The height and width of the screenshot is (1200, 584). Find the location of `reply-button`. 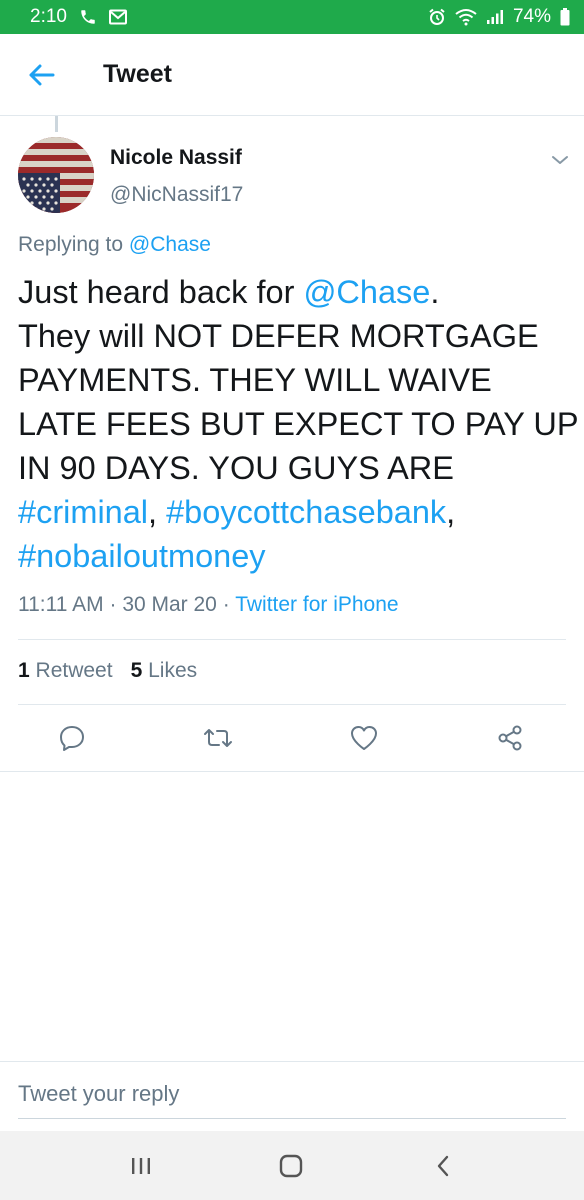

reply-button is located at coordinates (72, 738).